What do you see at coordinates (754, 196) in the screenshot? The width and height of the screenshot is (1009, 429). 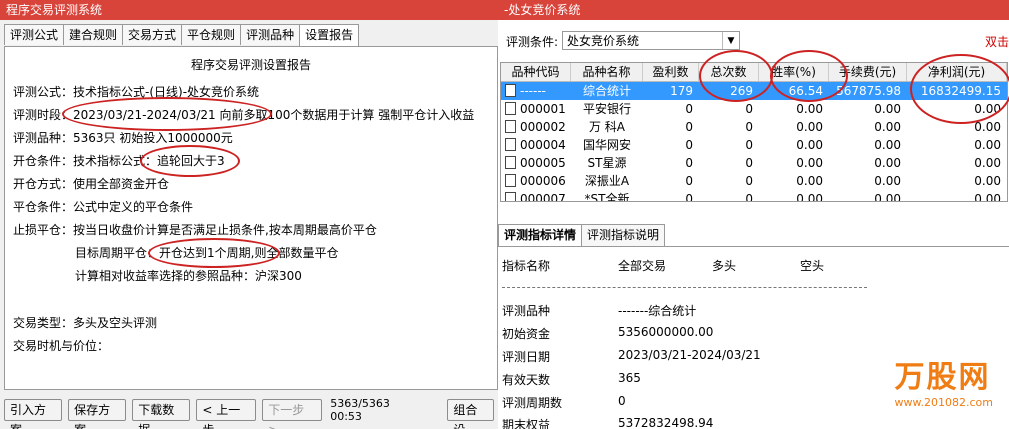 I see `table-row: 000007 *ST全新 0 0 0.00 0.00 0.00` at bounding box center [754, 196].